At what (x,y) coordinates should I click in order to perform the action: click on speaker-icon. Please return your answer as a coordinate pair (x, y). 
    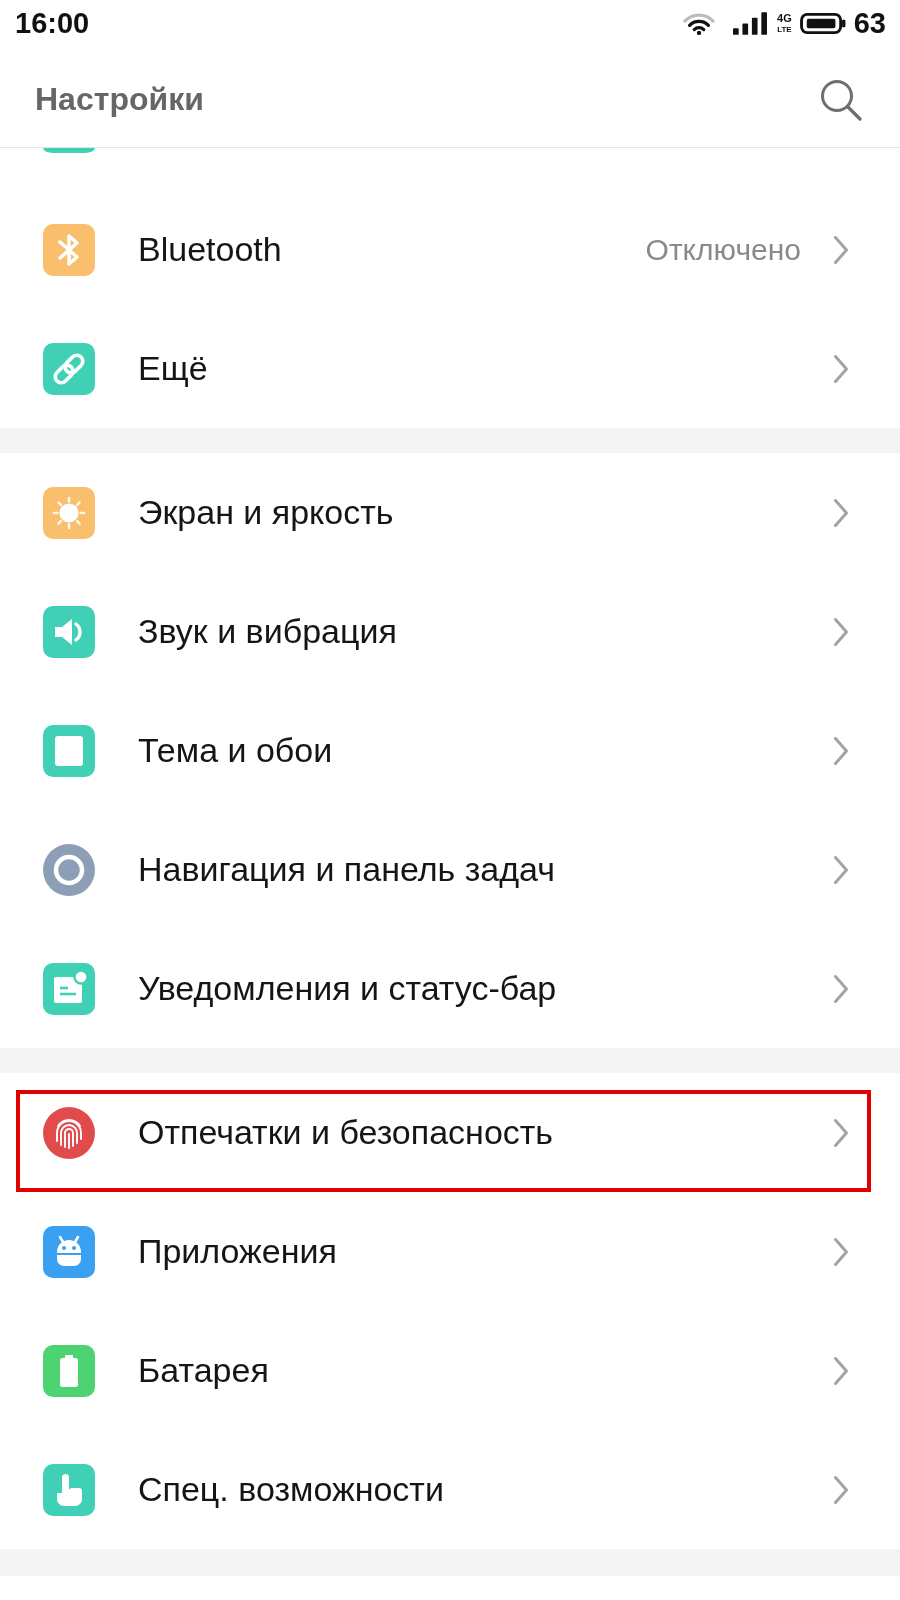
    Looking at the image, I should click on (69, 631).